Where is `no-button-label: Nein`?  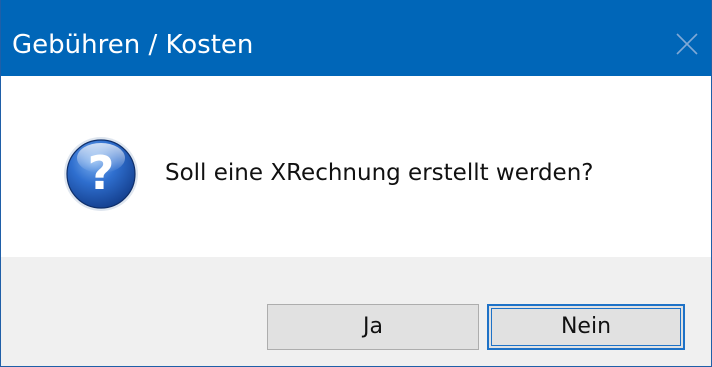 no-button-label: Nein is located at coordinates (586, 326).